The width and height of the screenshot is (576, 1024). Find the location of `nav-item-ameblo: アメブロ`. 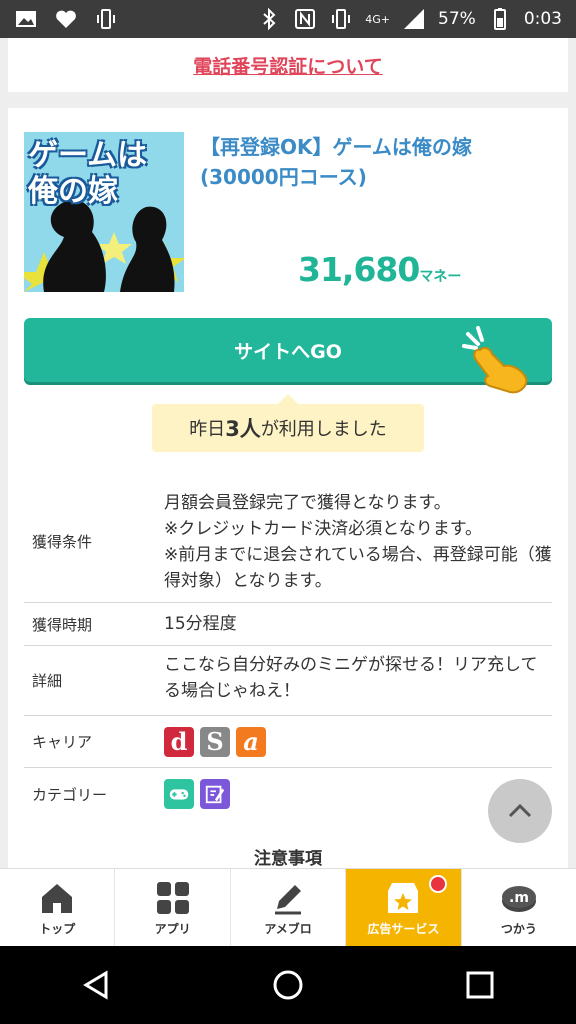

nav-item-ameblo: アメブロ is located at coordinates (289, 907).